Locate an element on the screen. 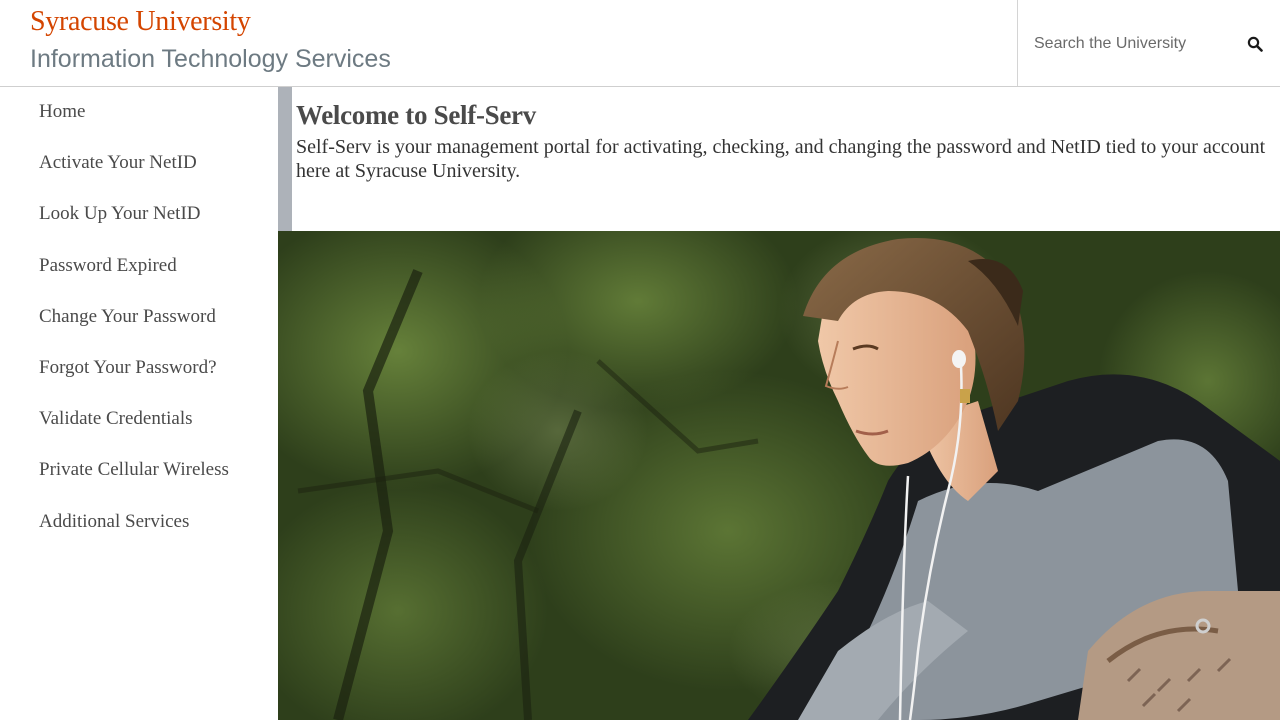 The width and height of the screenshot is (1280, 720). search-box is located at coordinates (1148, 43).